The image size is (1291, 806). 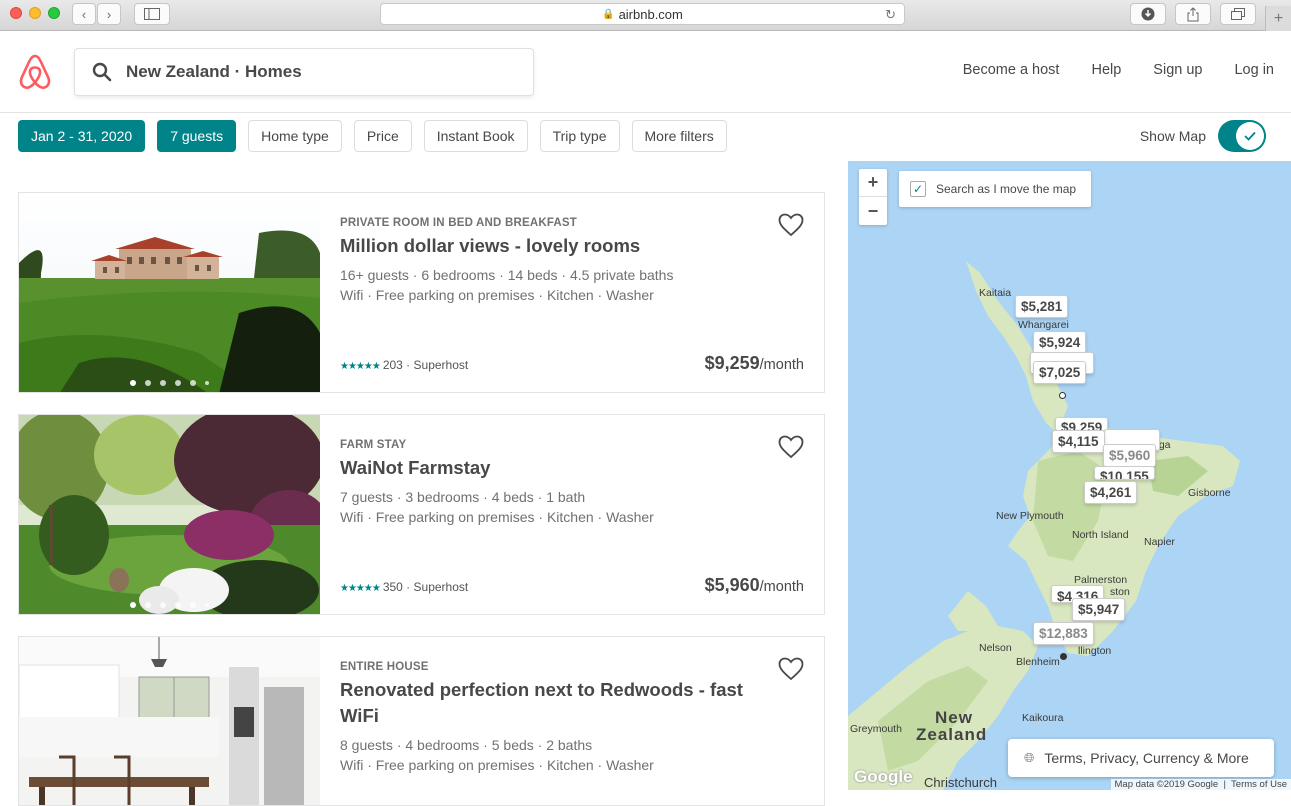 I want to click on globe-icon: 🌐︎, so click(x=1029, y=757).